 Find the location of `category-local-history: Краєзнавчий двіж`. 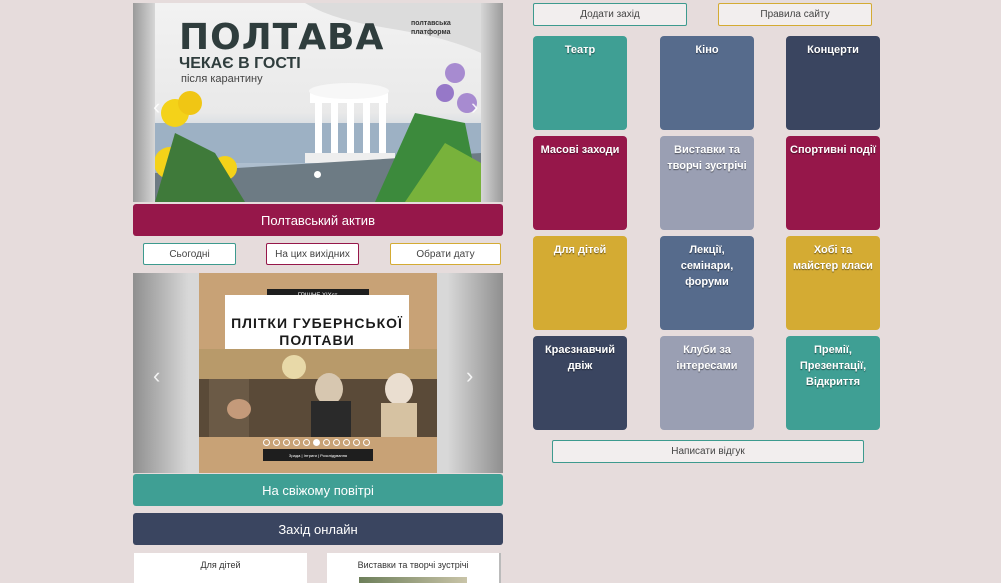

category-local-history: Краєзнавчий двіж is located at coordinates (580, 383).